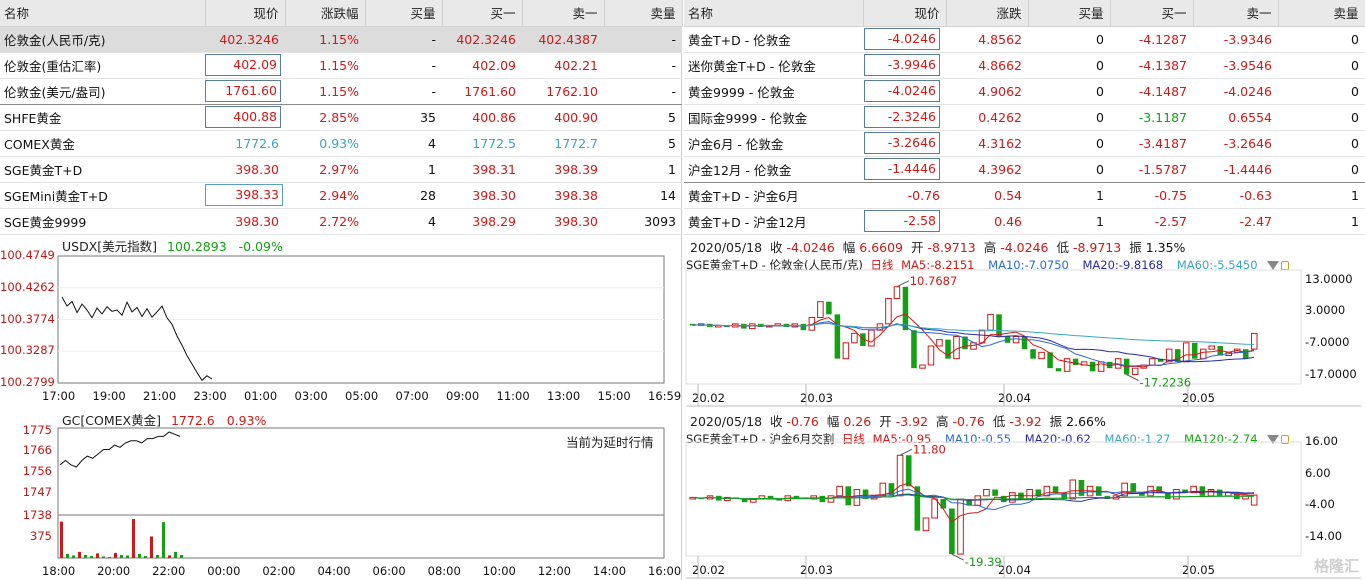 The width and height of the screenshot is (1365, 580). I want to click on right-table-row: 沪金12月 - 伦敦金 -1.4446 4.3962 0 -1.5787 -1.4446 0, so click(1024, 169).